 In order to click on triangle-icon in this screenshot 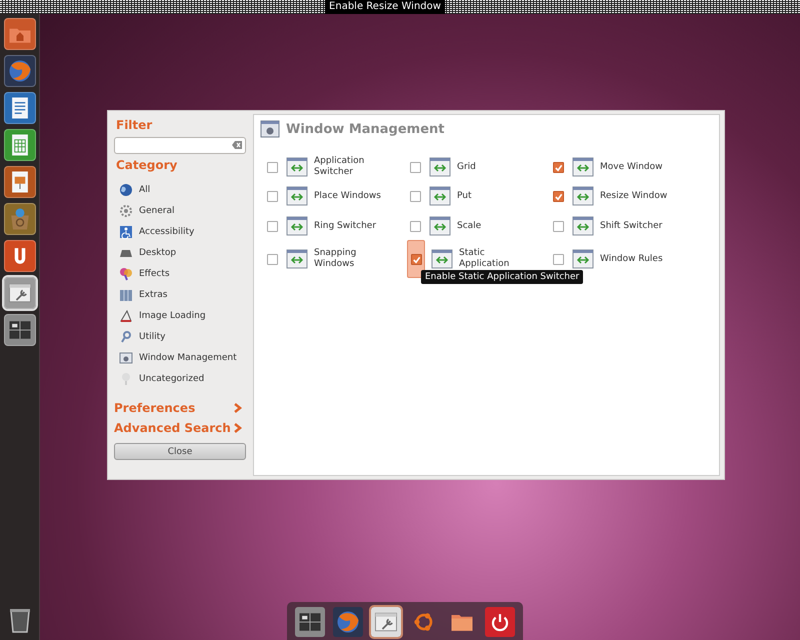, I will do `click(126, 316)`.